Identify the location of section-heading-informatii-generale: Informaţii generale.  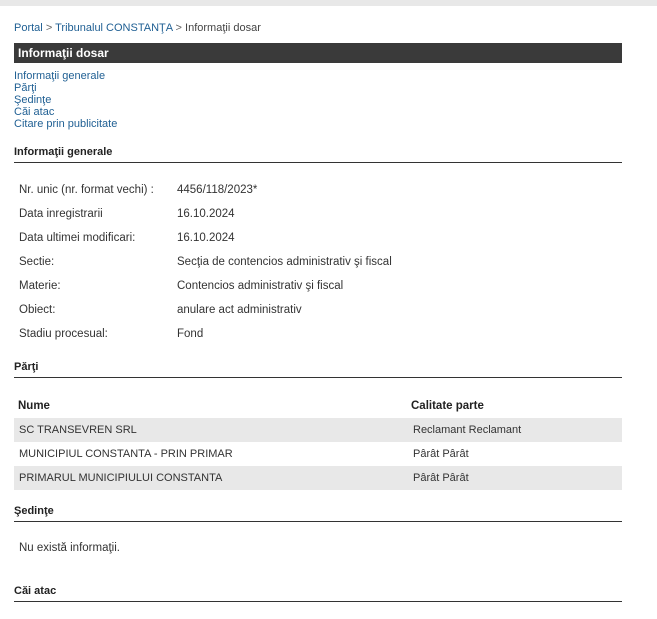
(318, 154).